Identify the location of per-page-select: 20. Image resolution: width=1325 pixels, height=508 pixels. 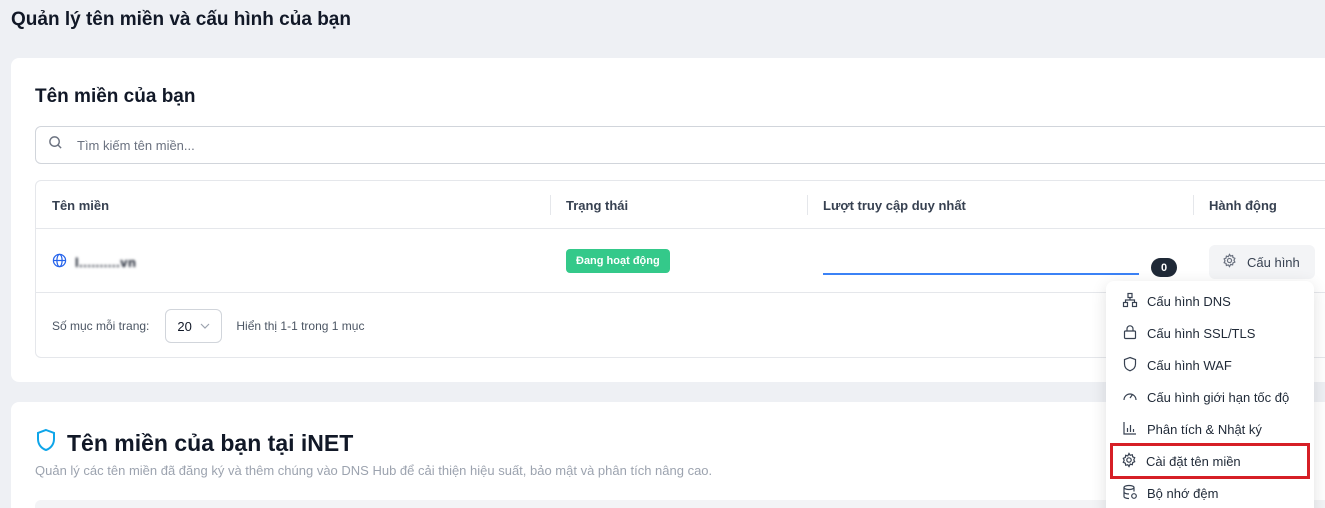
(194, 326).